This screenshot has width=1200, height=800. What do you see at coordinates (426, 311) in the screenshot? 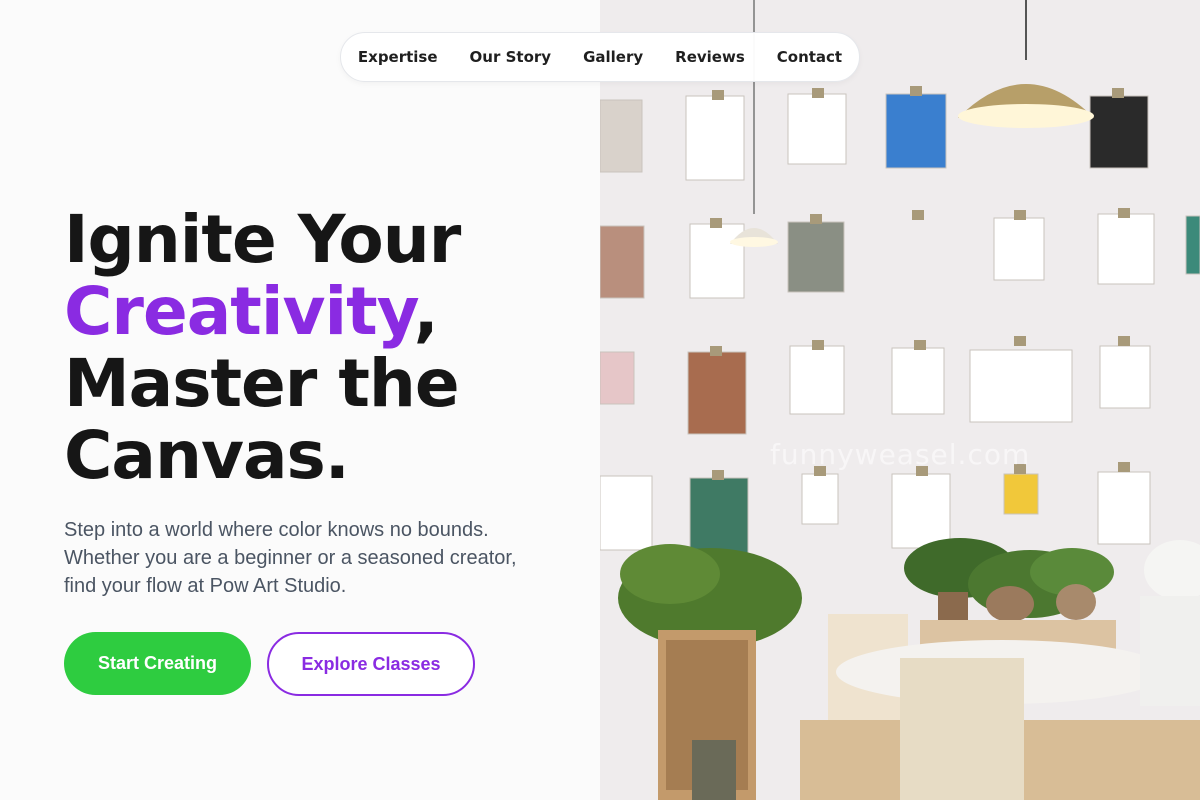
I see `hero-title-comma: ,` at bounding box center [426, 311].